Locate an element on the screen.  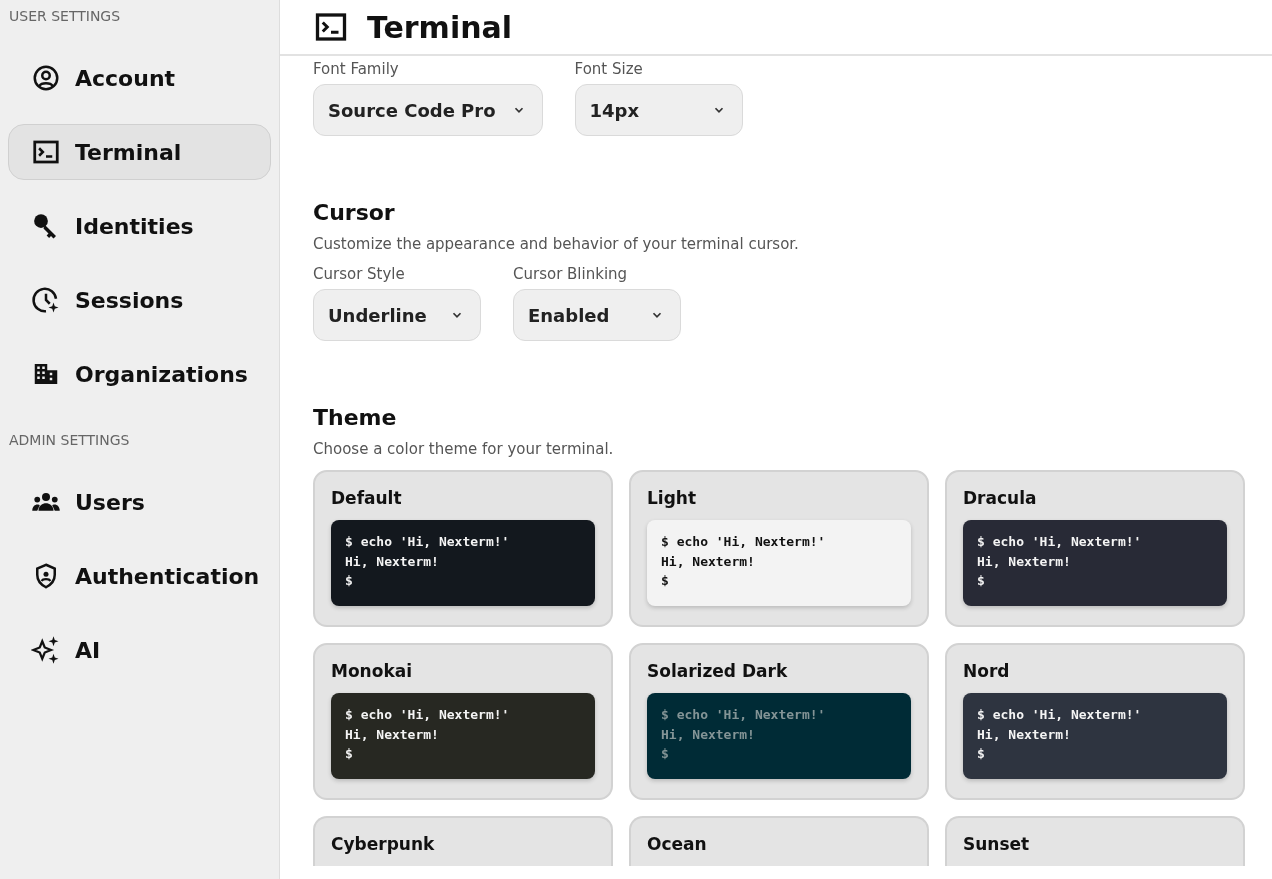
user-circle-icon is located at coordinates (46, 78).